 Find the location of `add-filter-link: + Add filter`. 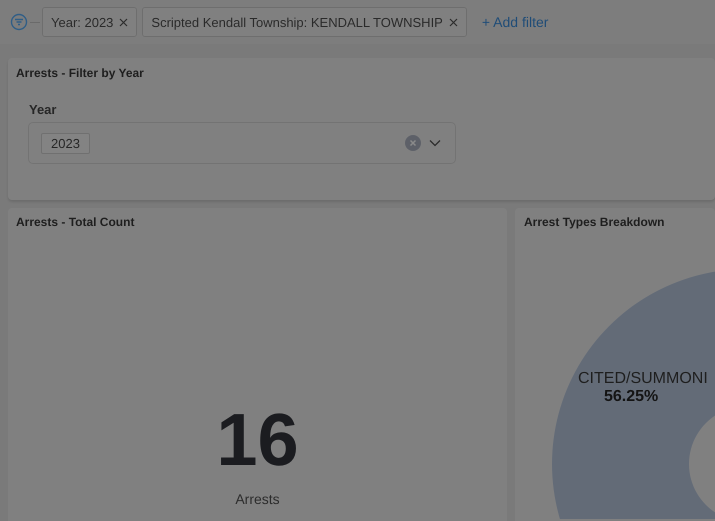

add-filter-link: + Add filter is located at coordinates (515, 22).